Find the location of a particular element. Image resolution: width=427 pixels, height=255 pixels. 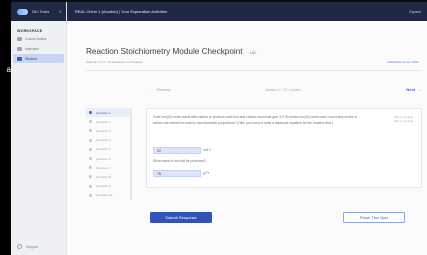

hide-table-link: Hide/Show Ignore Table is located at coordinates (403, 62).